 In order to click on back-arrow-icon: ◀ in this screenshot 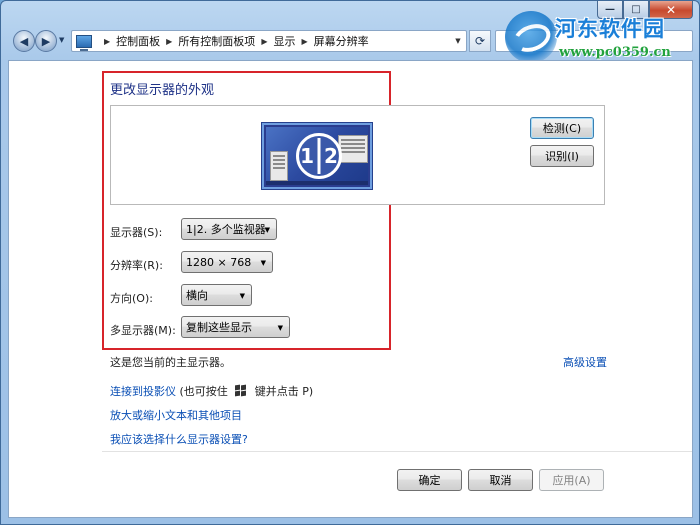, I will do `click(24, 41)`.